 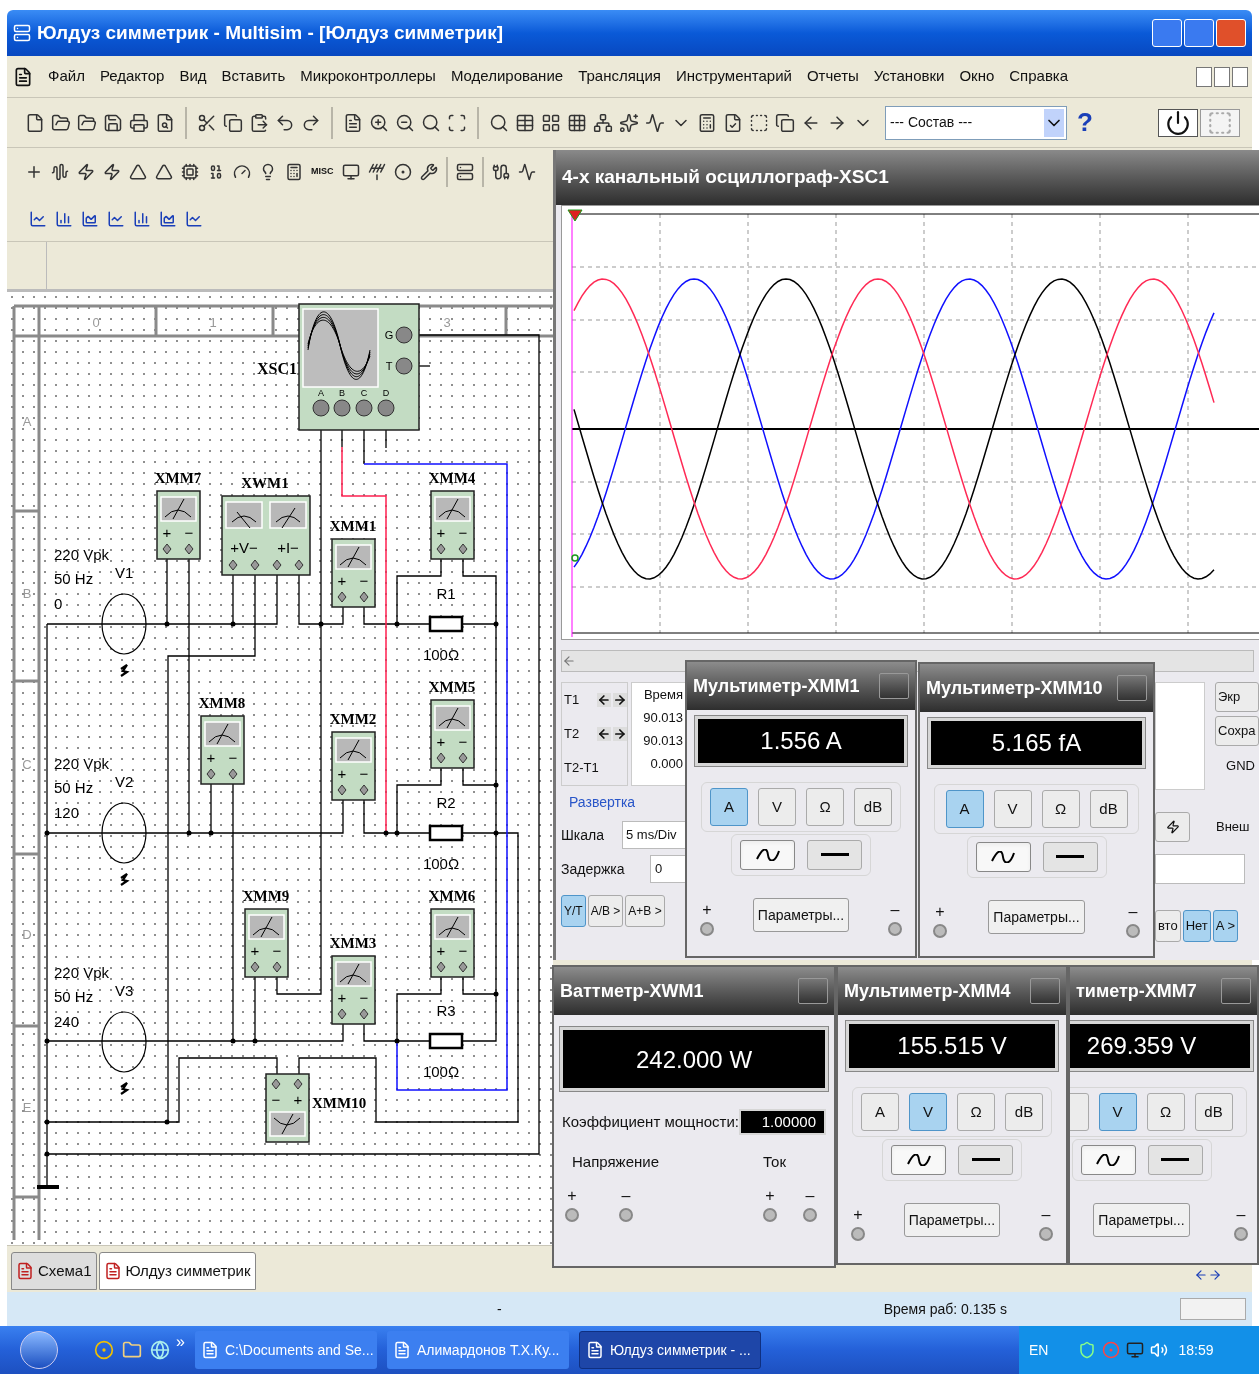 What do you see at coordinates (909, 76) in the screenshot?
I see `menu-item: Установки` at bounding box center [909, 76].